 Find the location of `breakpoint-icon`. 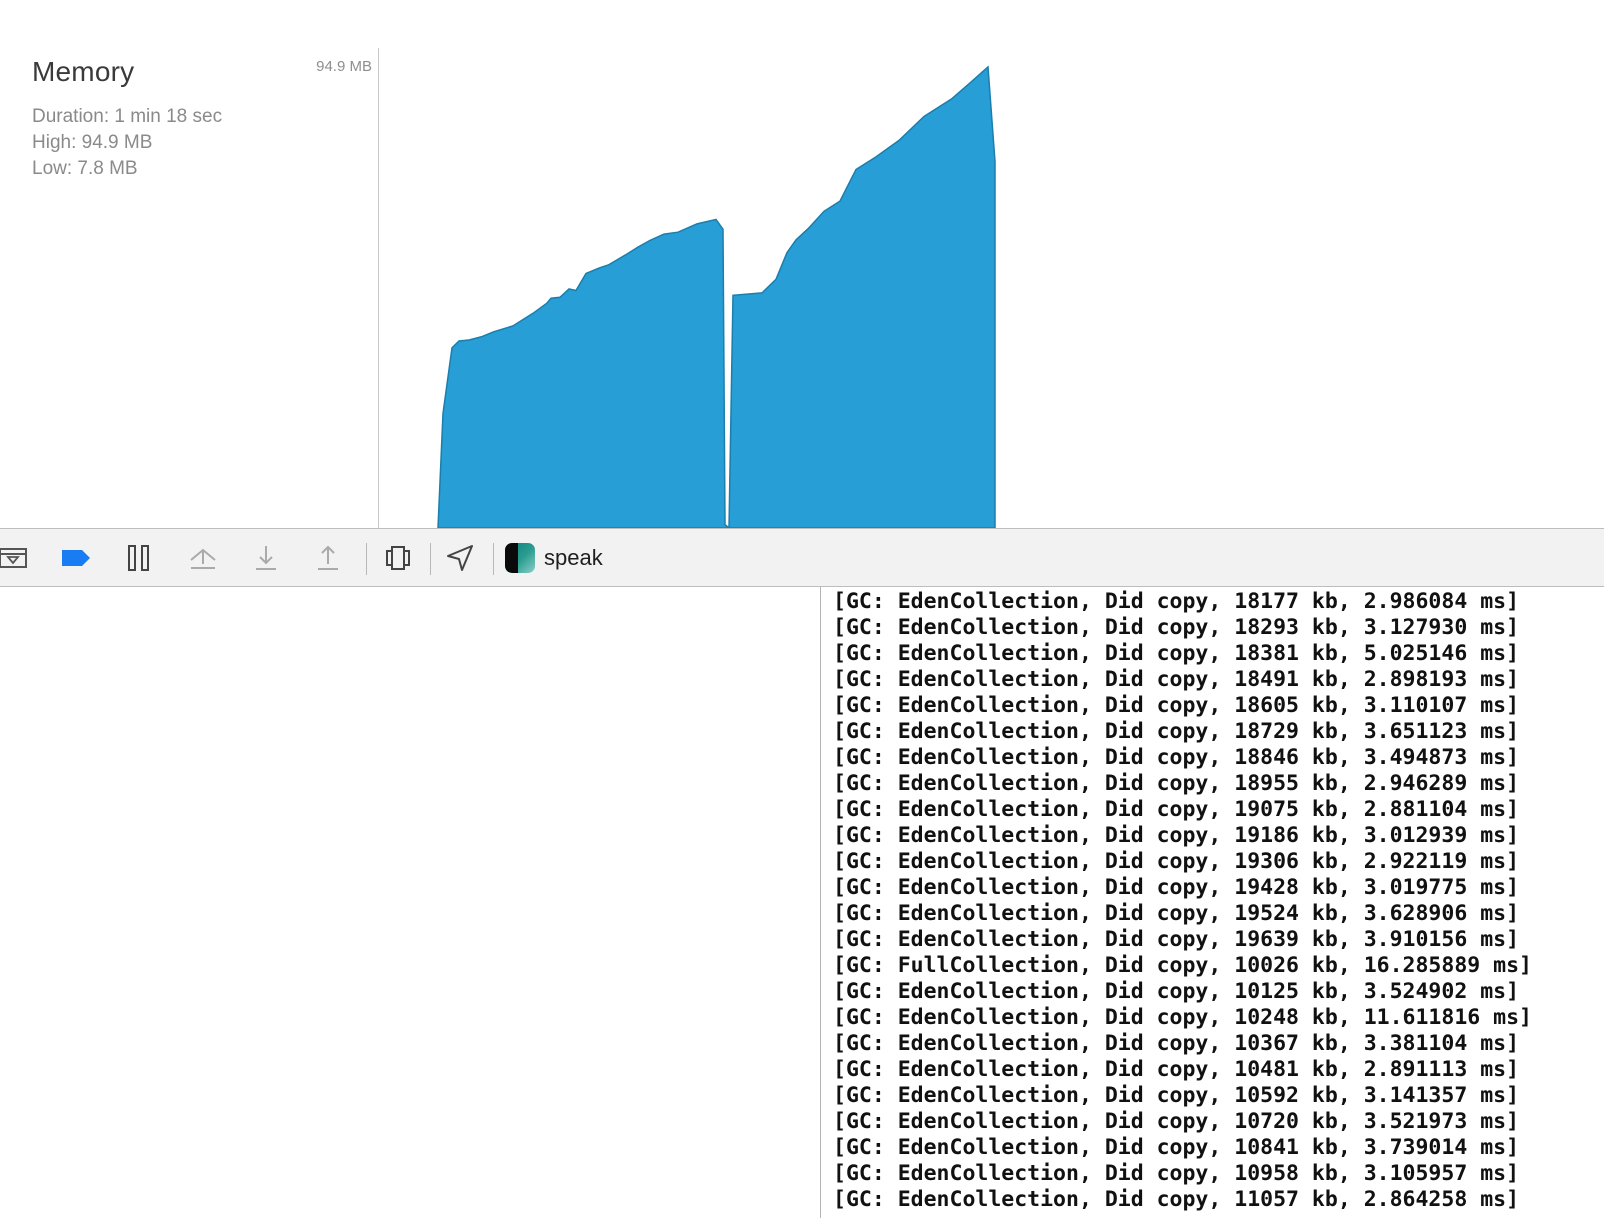

breakpoint-icon is located at coordinates (76, 558).